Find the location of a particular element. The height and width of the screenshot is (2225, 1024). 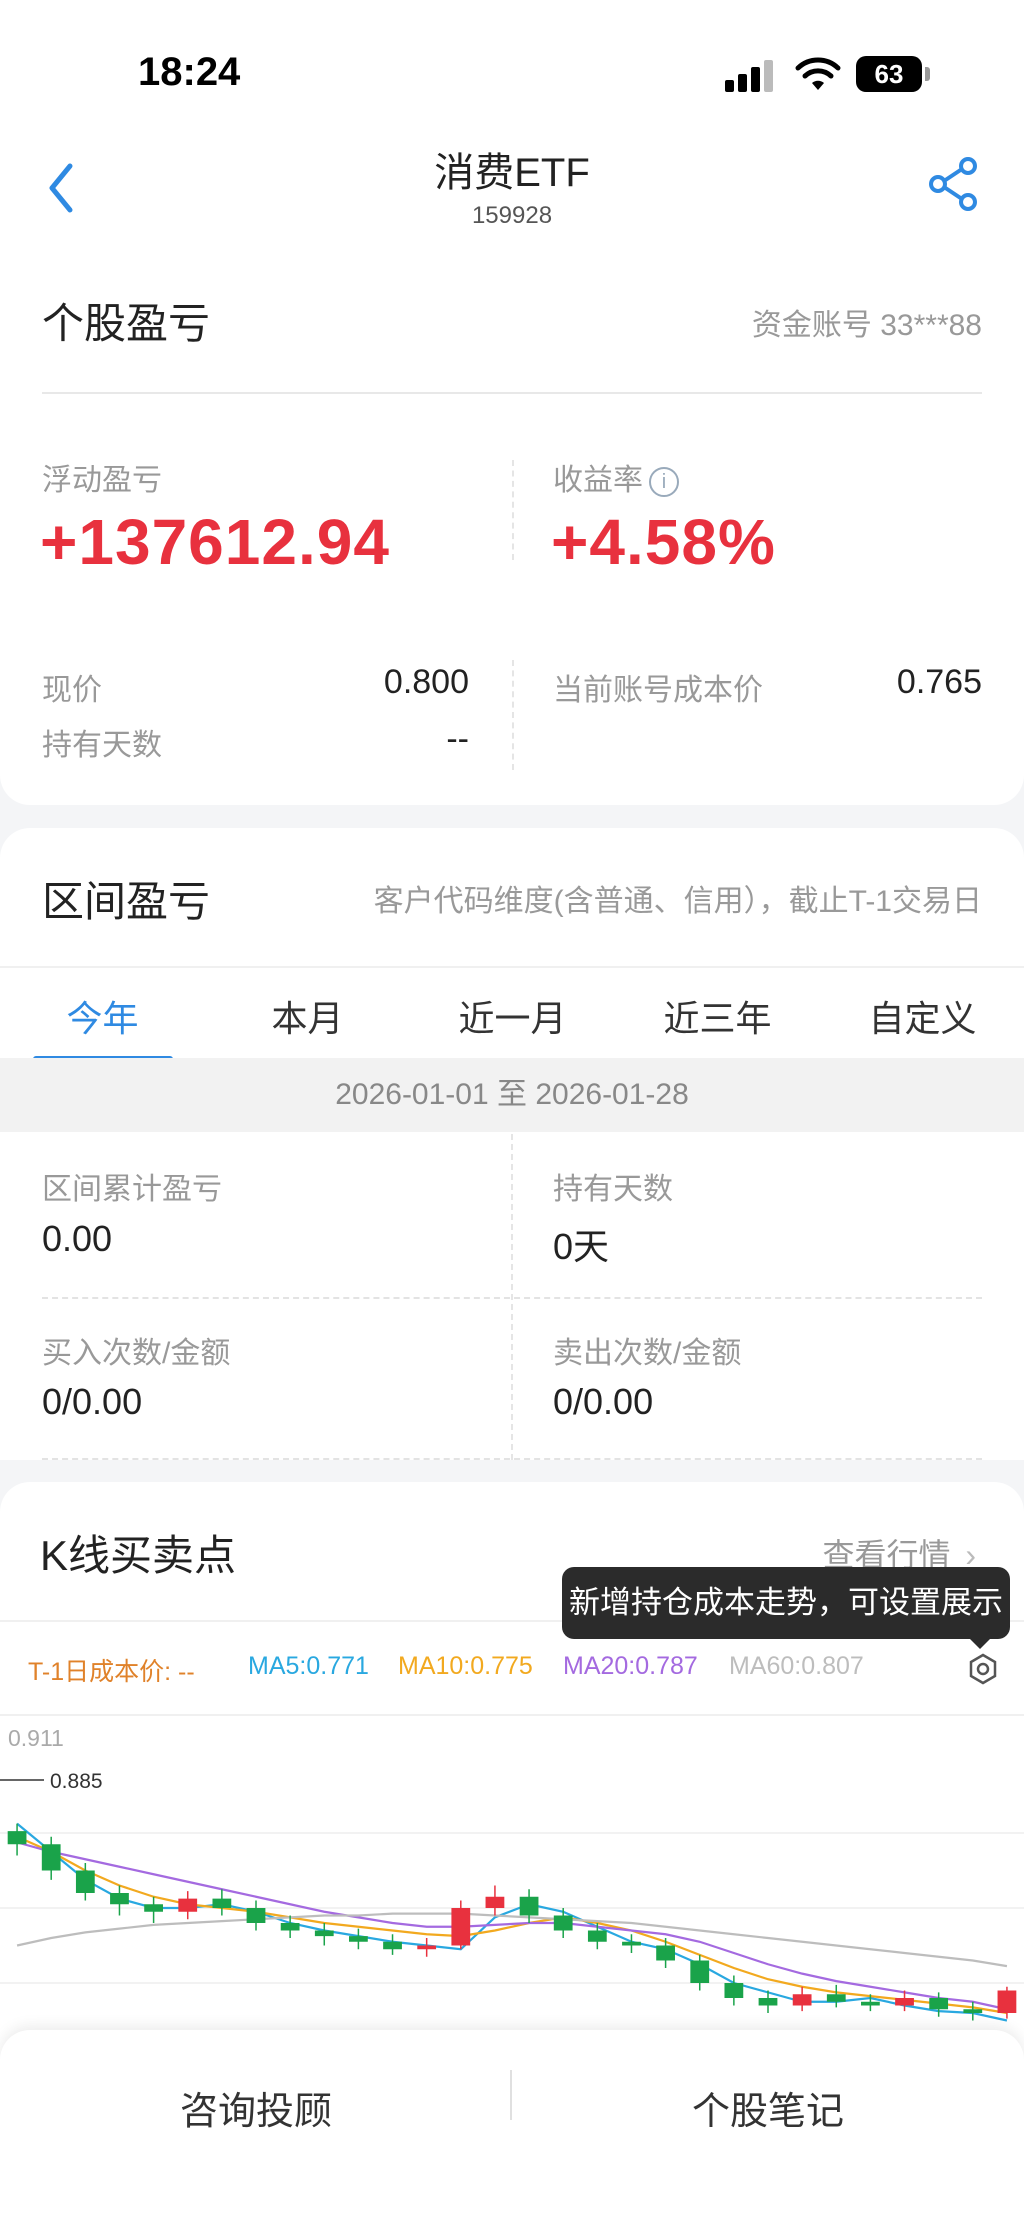

days-value: -- is located at coordinates (457, 739).